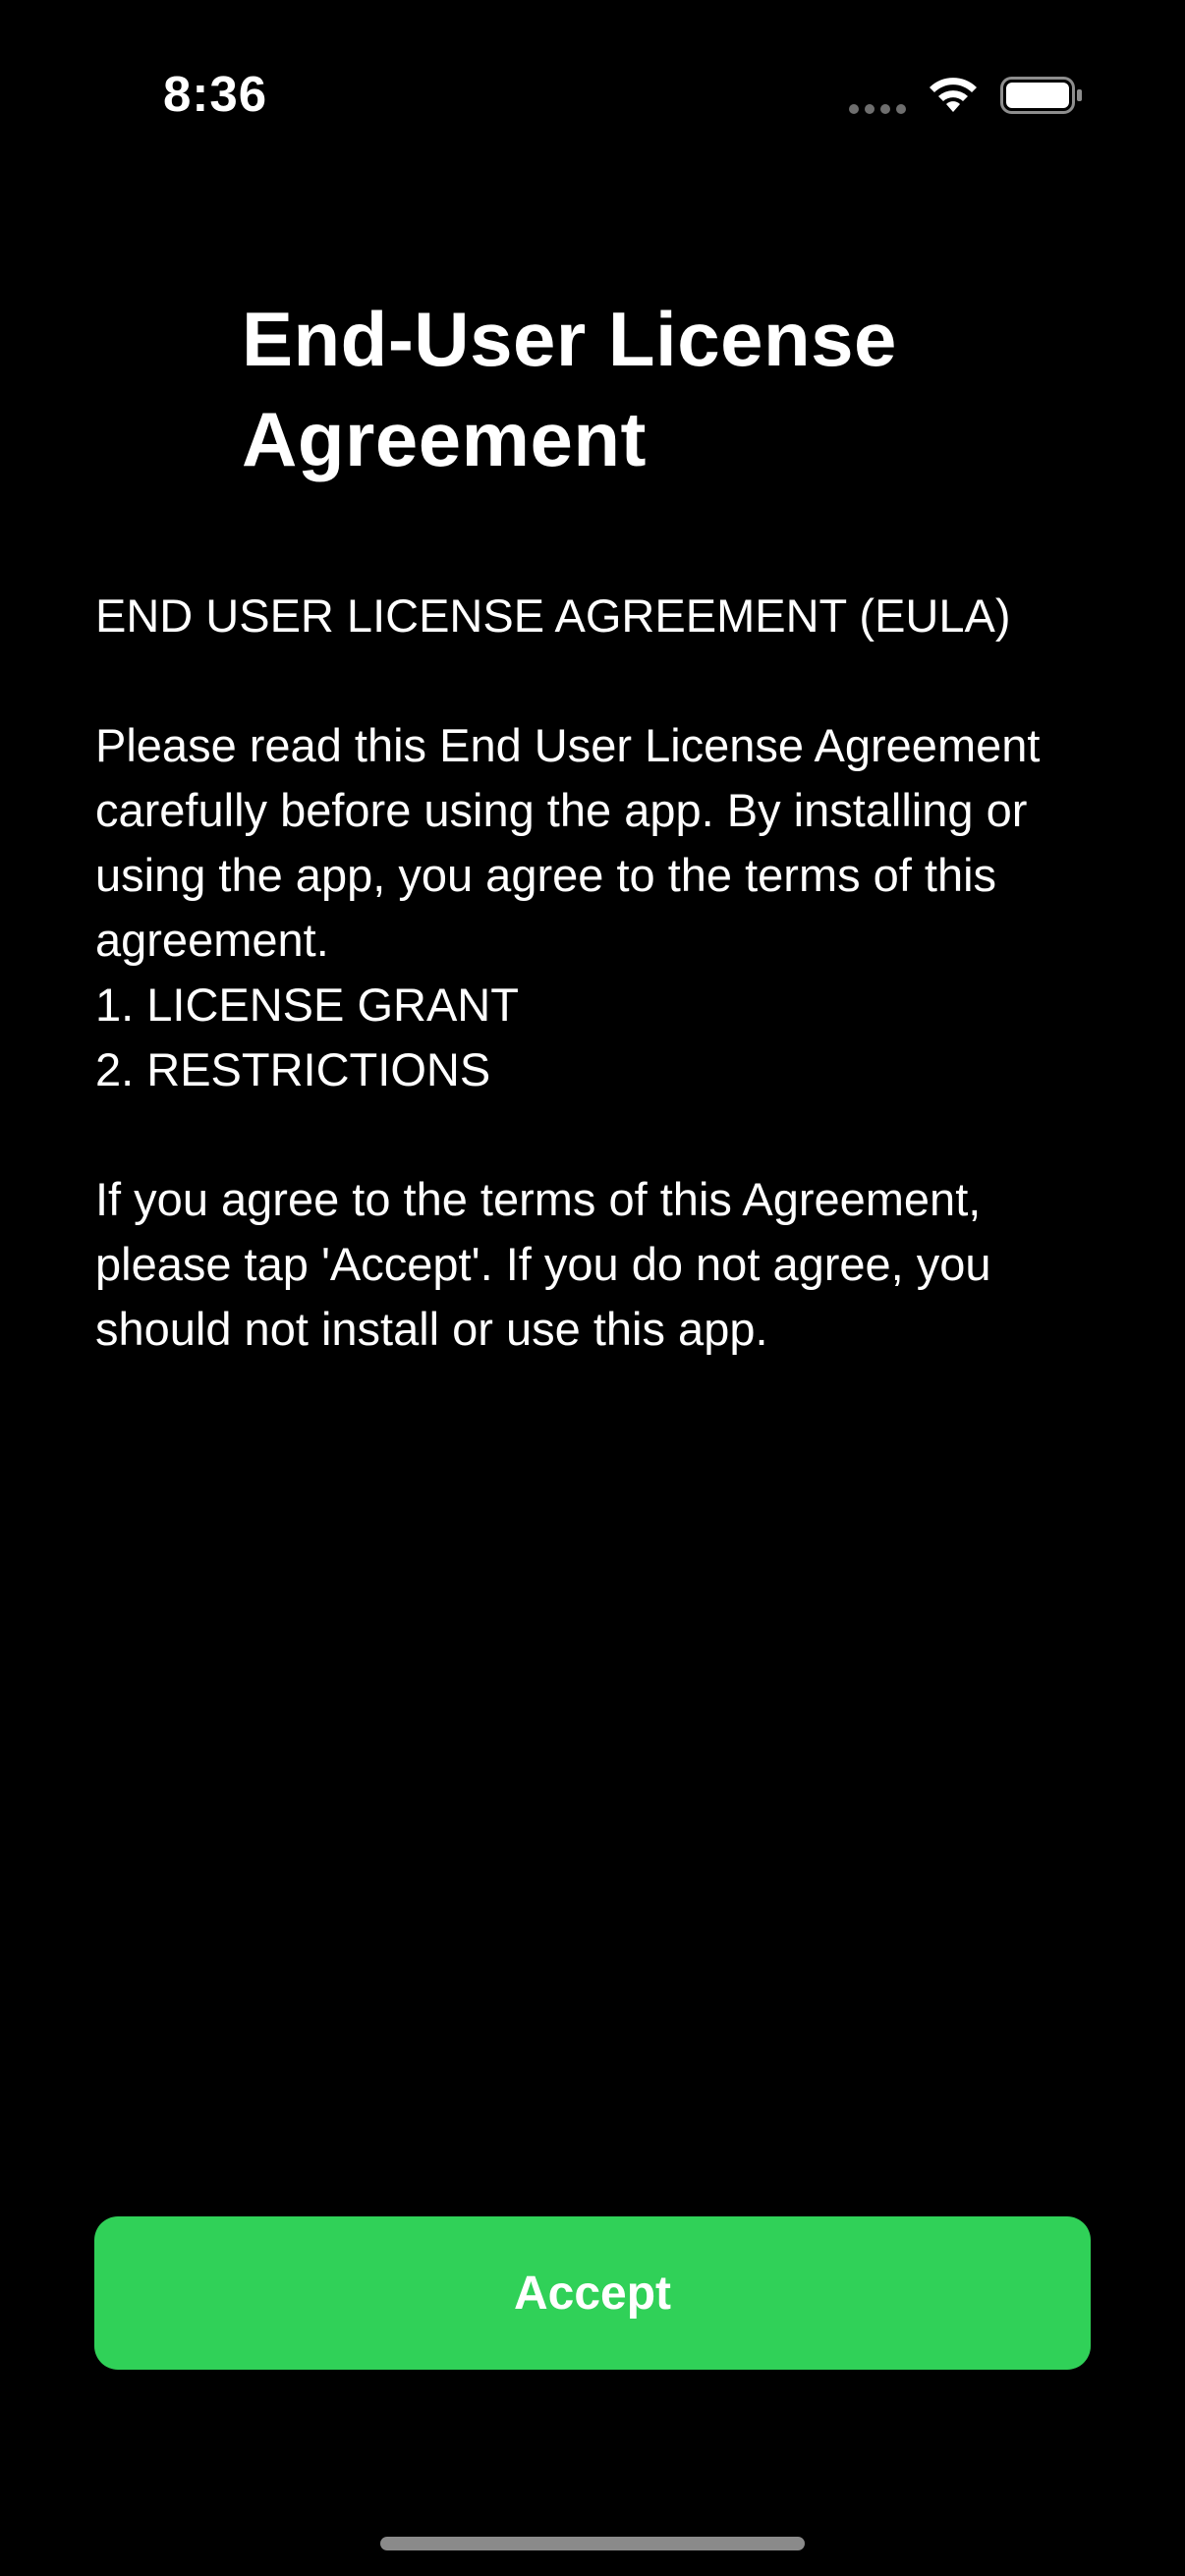  I want to click on battery-icon, so click(1041, 95).